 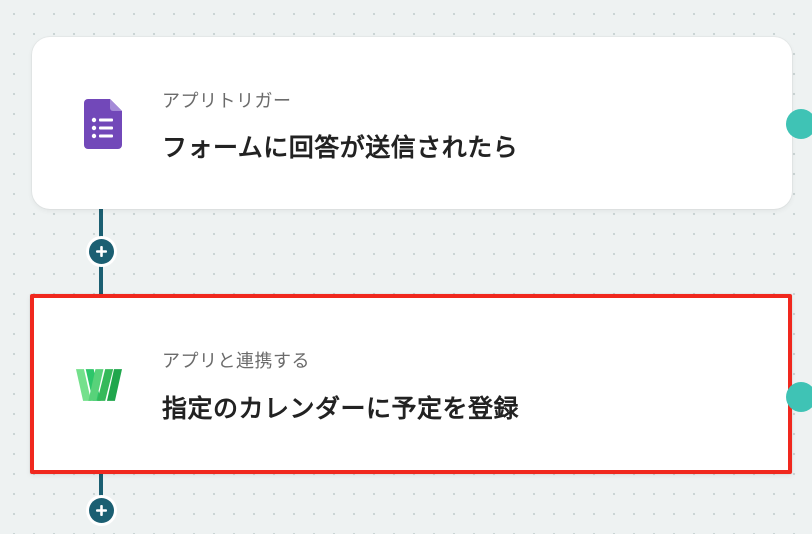 What do you see at coordinates (236, 361) in the screenshot?
I see `step-type-label: アプリと連携する` at bounding box center [236, 361].